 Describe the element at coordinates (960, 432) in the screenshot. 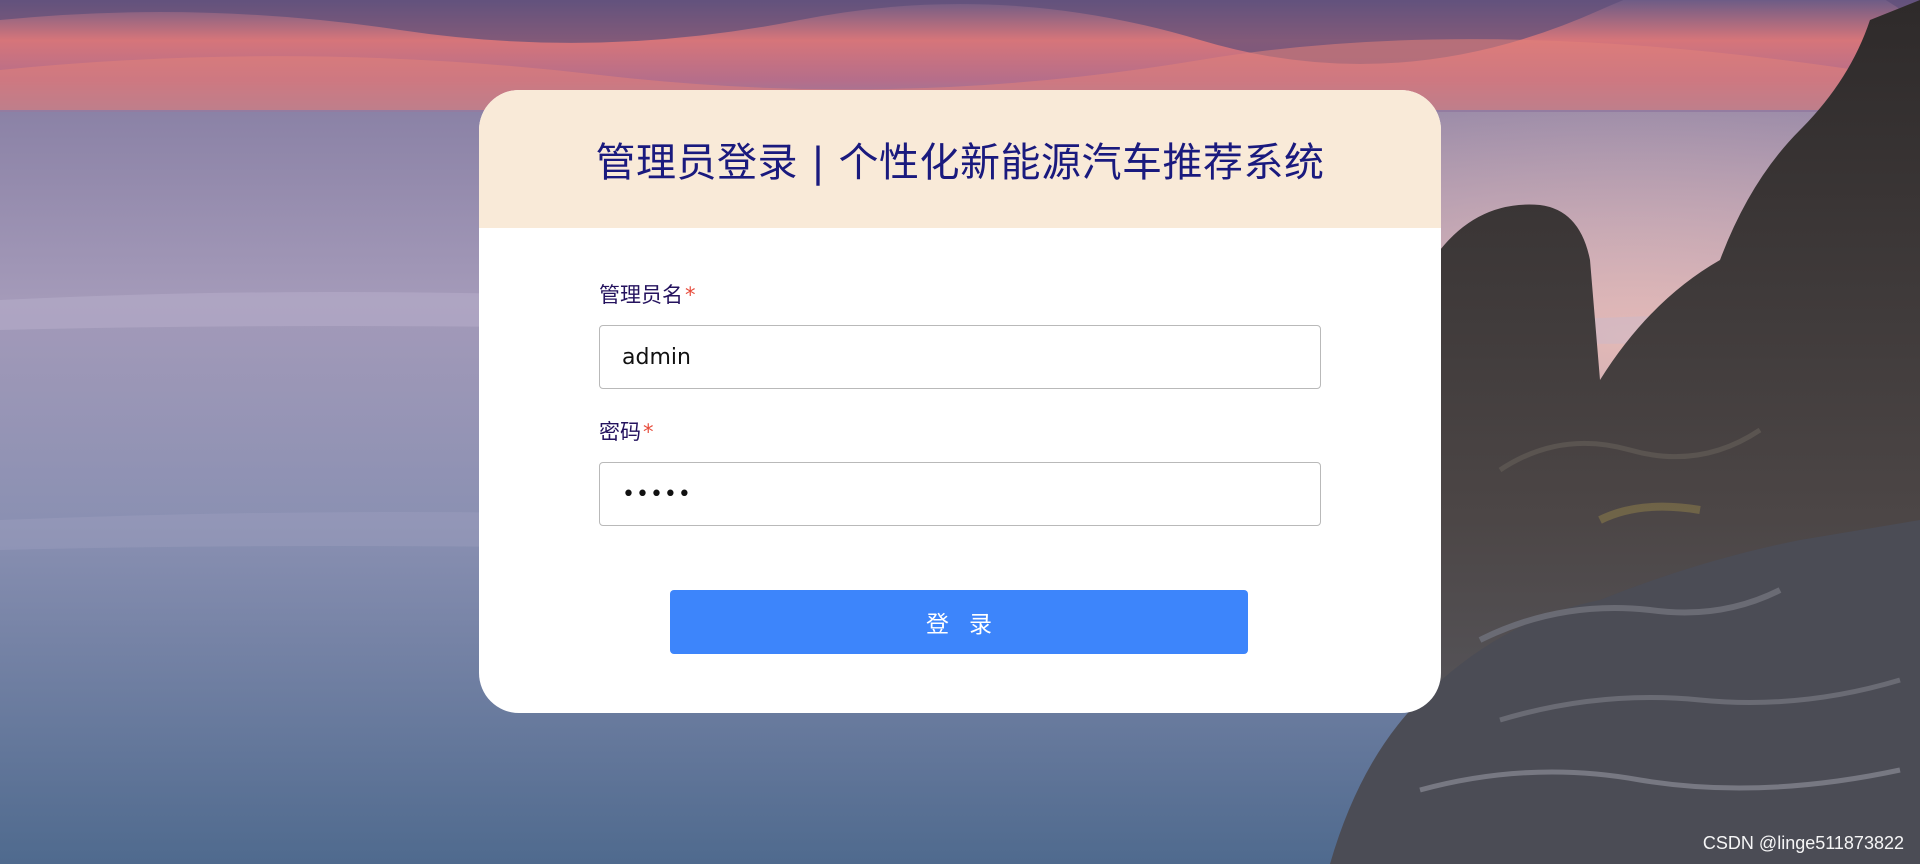

I see `password-label: 密码*` at that location.